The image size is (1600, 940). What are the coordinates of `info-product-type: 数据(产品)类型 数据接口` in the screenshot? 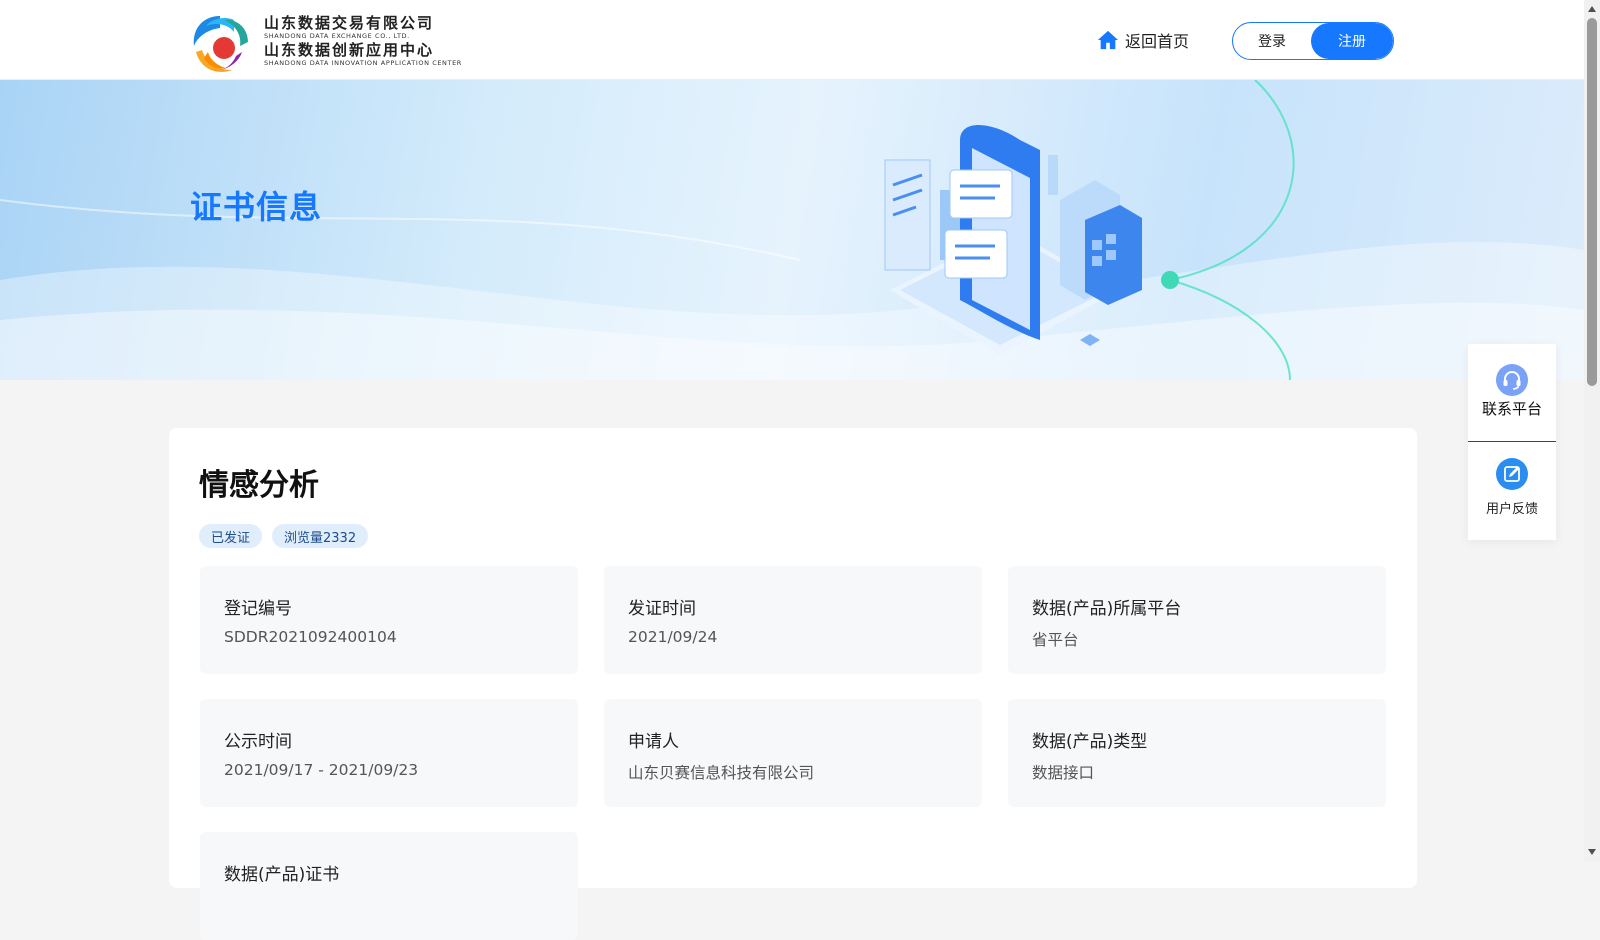 It's located at (1197, 753).